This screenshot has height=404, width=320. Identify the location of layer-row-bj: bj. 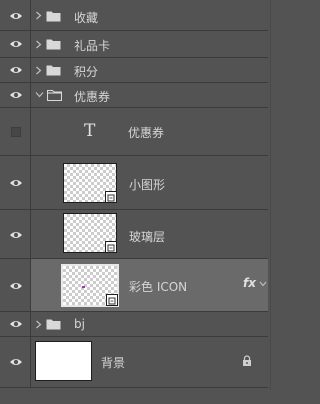
(134, 324).